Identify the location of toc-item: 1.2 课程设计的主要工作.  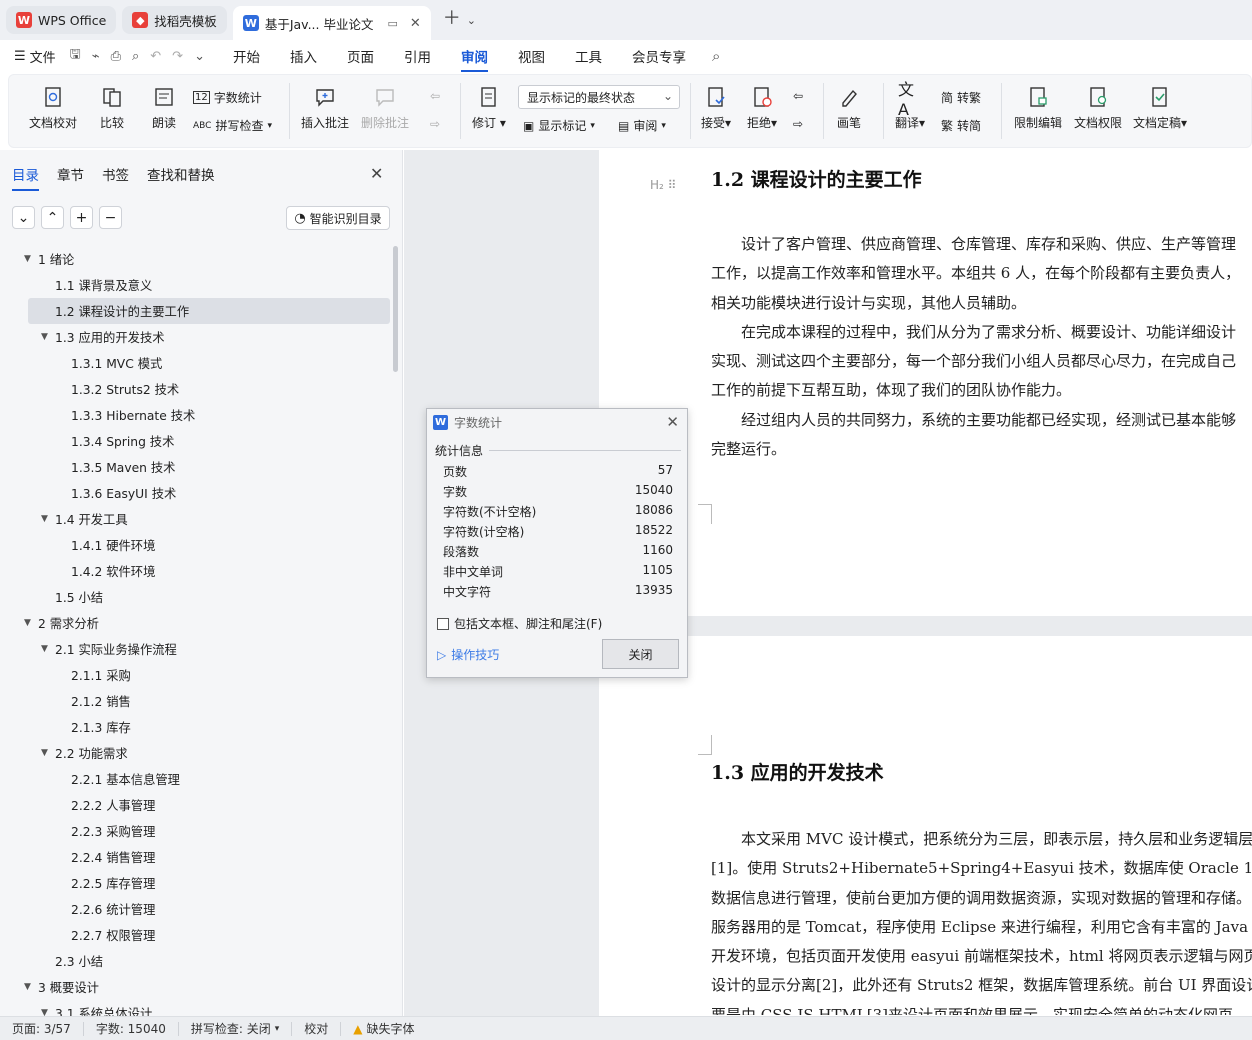
(209, 311).